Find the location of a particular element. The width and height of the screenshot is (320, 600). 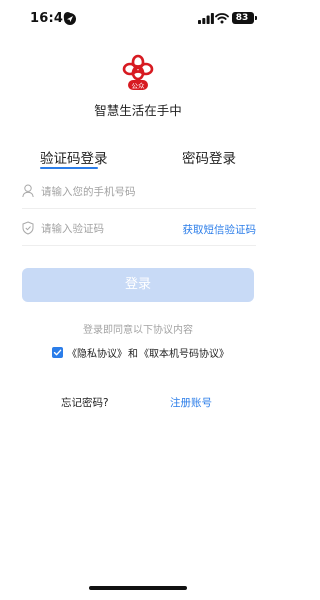

logo-badge-text: 公众 is located at coordinates (139, 86).